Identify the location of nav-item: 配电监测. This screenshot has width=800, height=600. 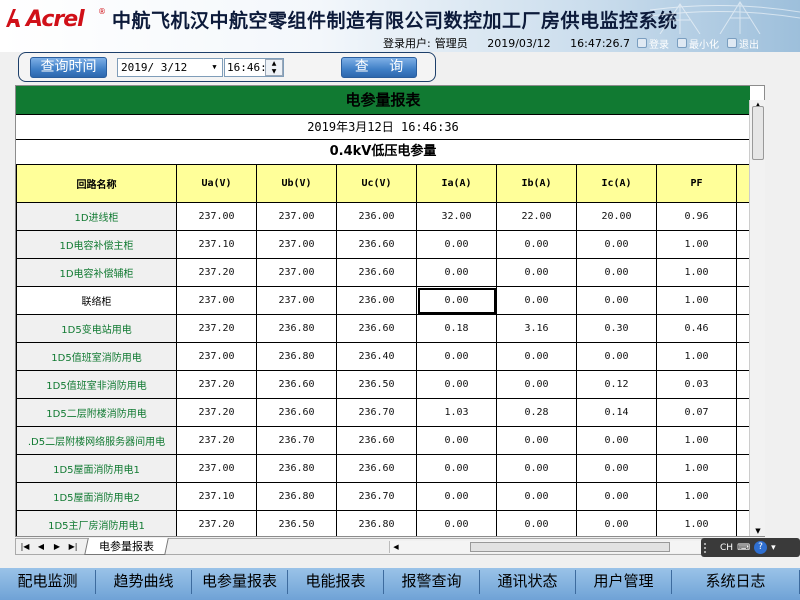
(48, 582).